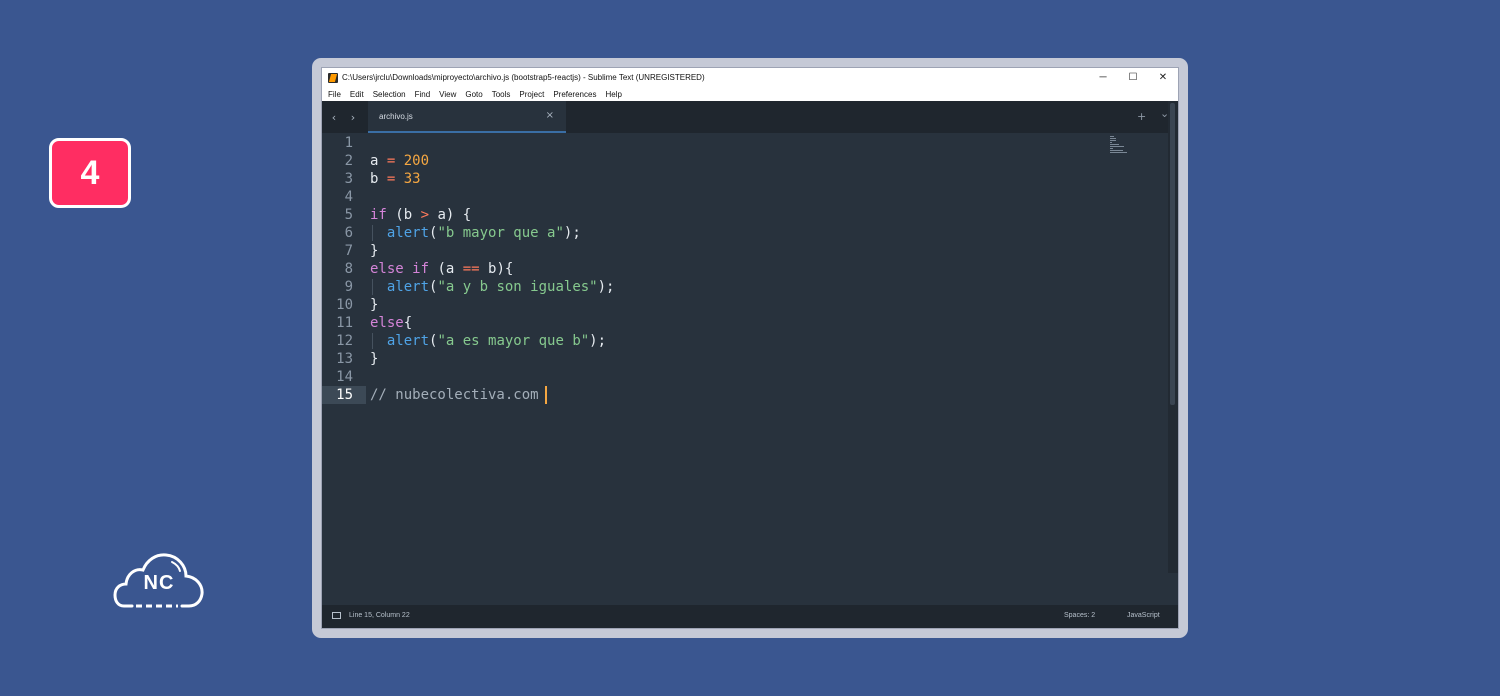 This screenshot has width=1500, height=696. Describe the element at coordinates (344, 395) in the screenshot. I see `line-number: 15` at that location.